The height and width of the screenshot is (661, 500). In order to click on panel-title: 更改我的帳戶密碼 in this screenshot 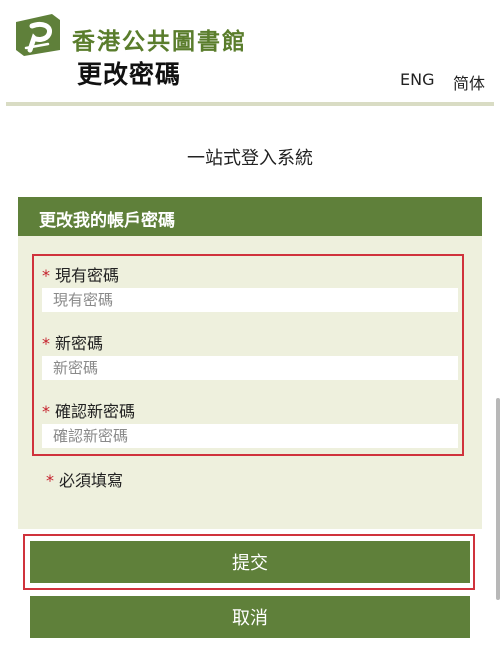, I will do `click(107, 221)`.